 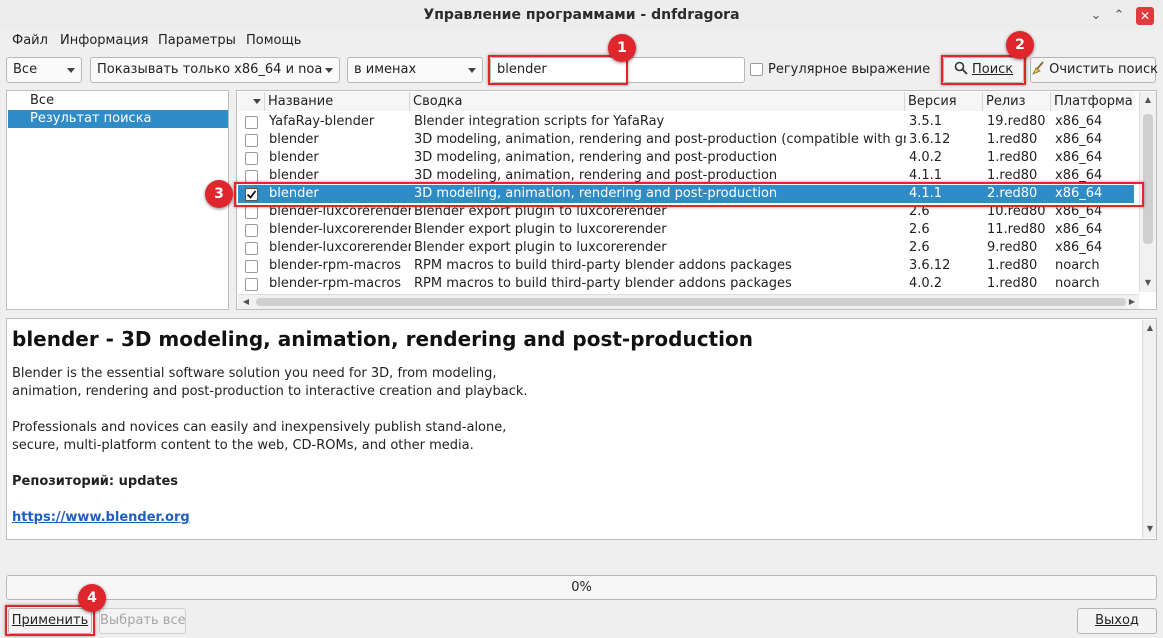 I want to click on cell-version: 3.5.1, so click(x=926, y=121).